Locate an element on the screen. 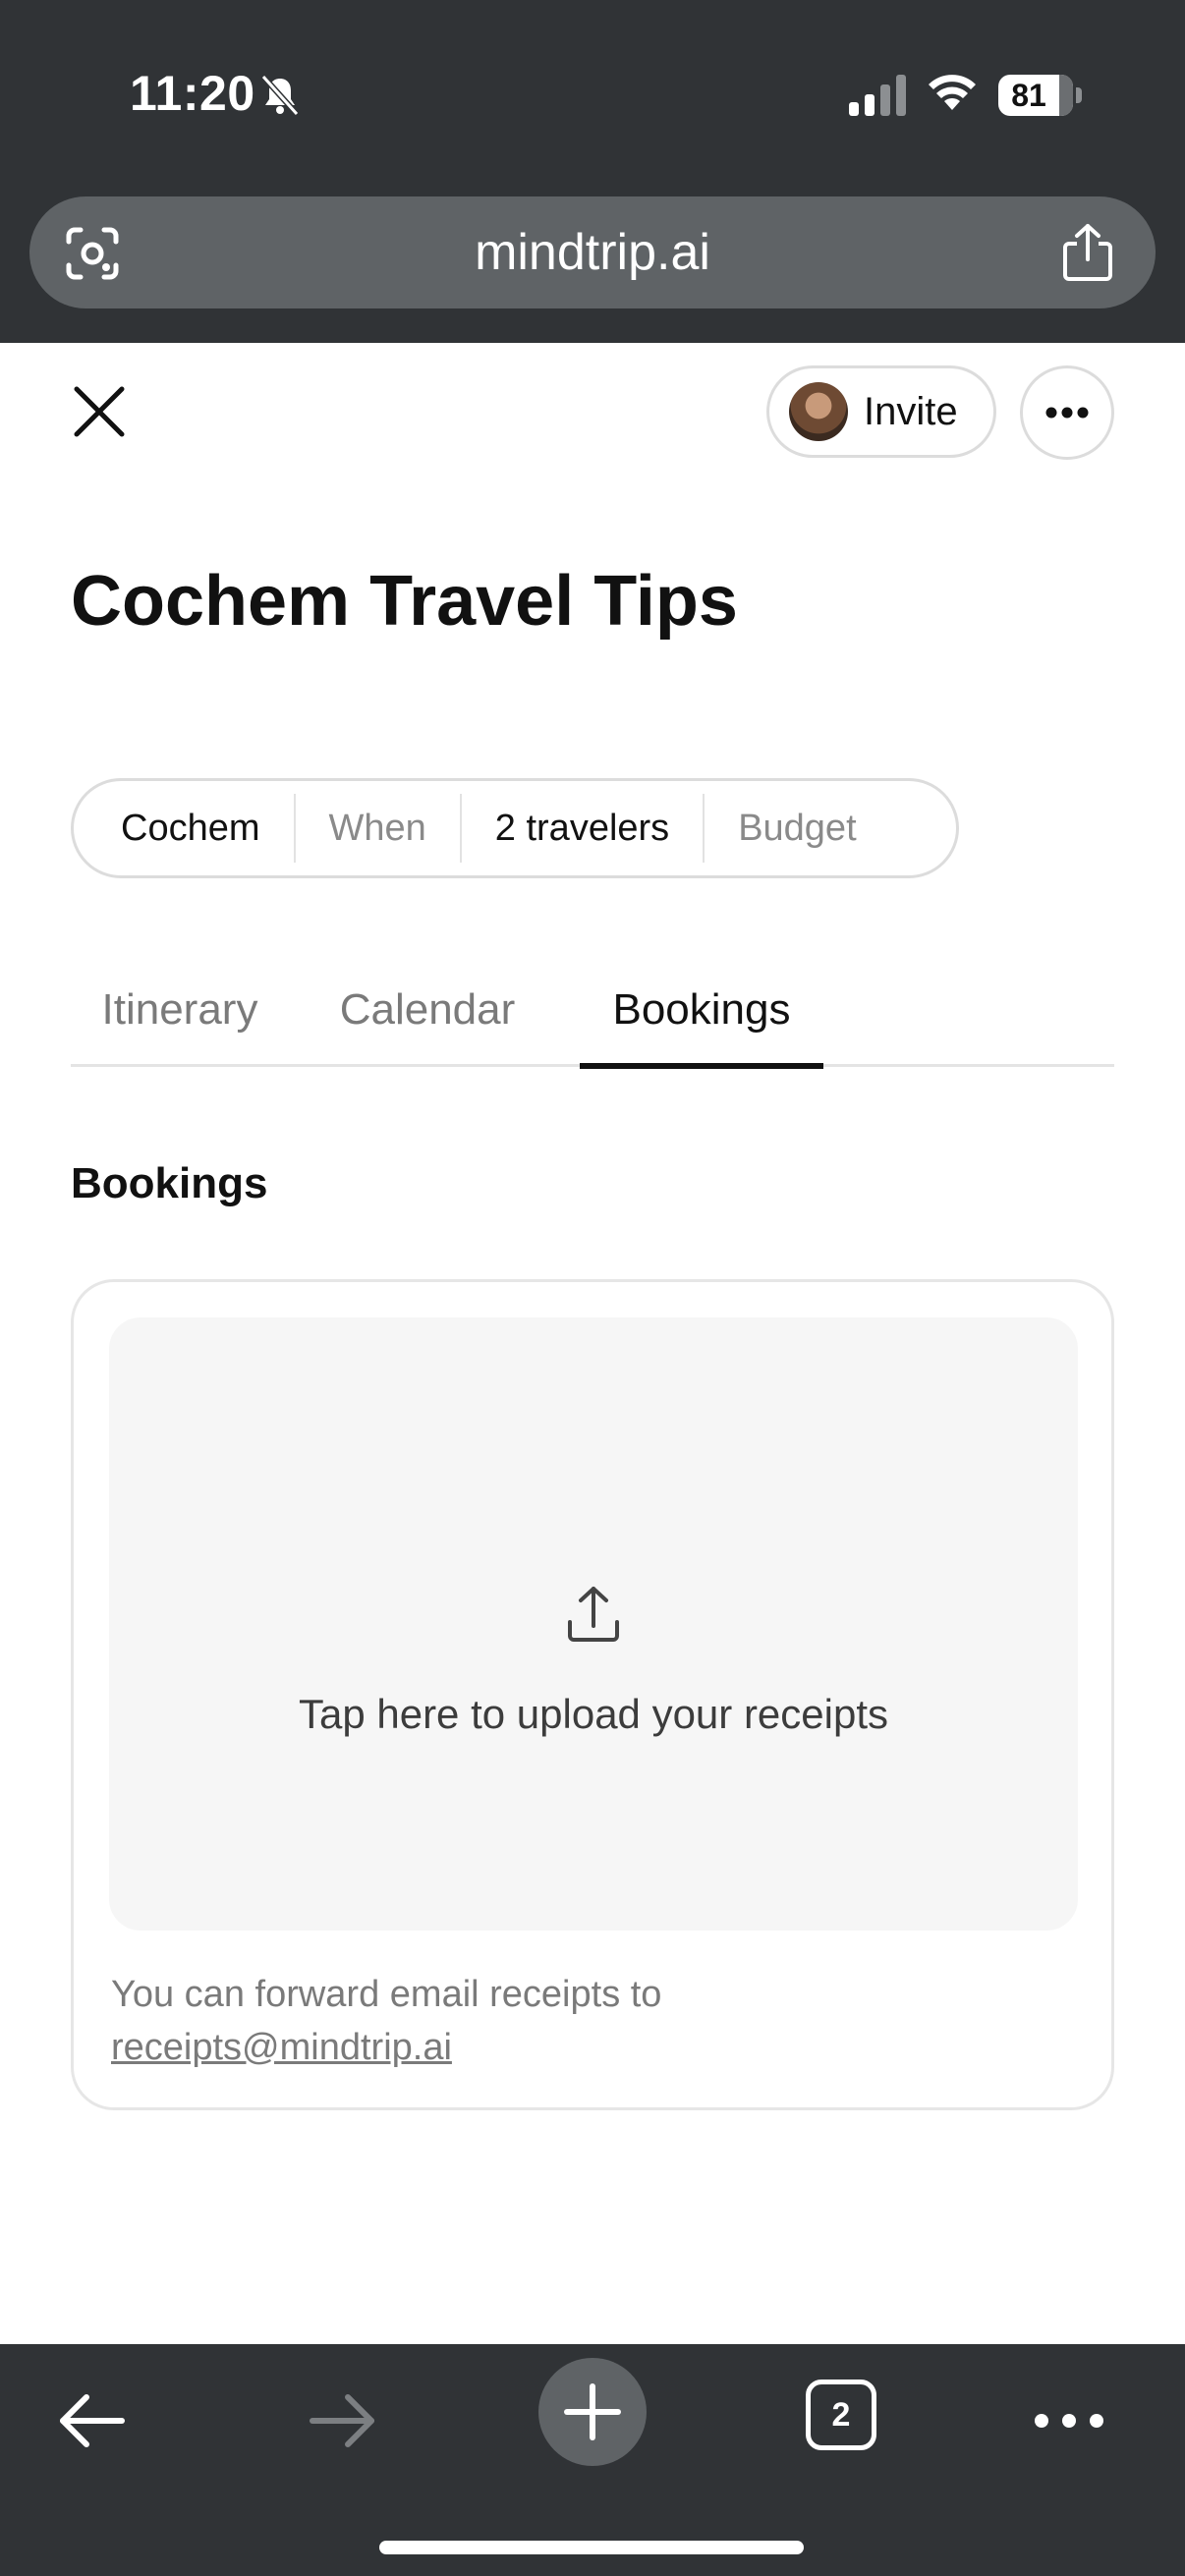 The height and width of the screenshot is (2576, 1185). url-text: mindtrip.ai is located at coordinates (592, 252).